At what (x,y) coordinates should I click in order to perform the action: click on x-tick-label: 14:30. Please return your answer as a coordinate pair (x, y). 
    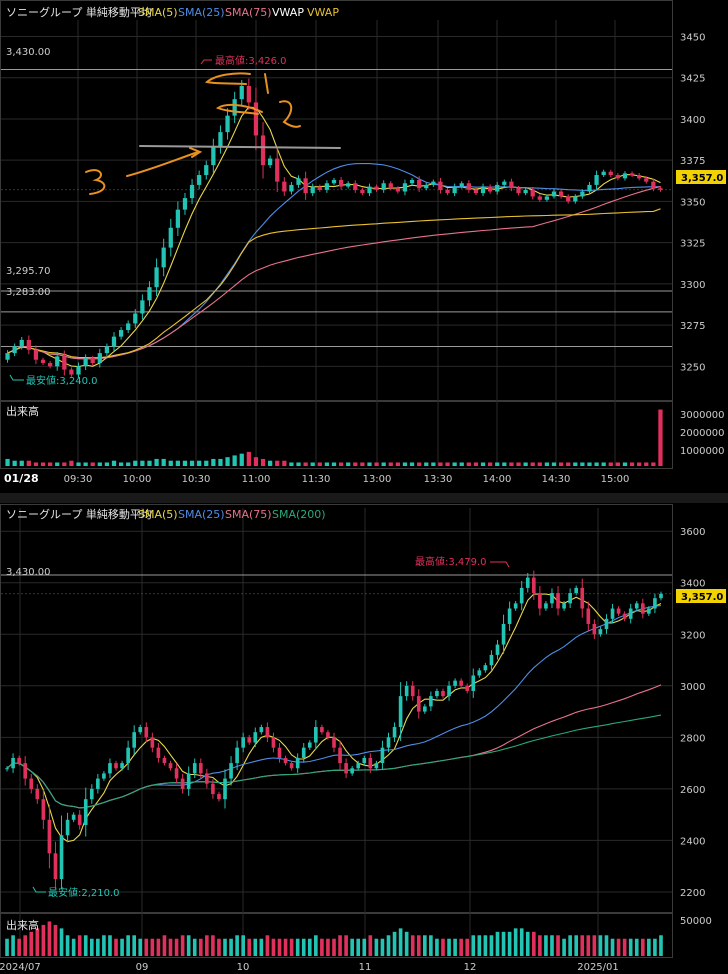
    Looking at the image, I should click on (556, 479).